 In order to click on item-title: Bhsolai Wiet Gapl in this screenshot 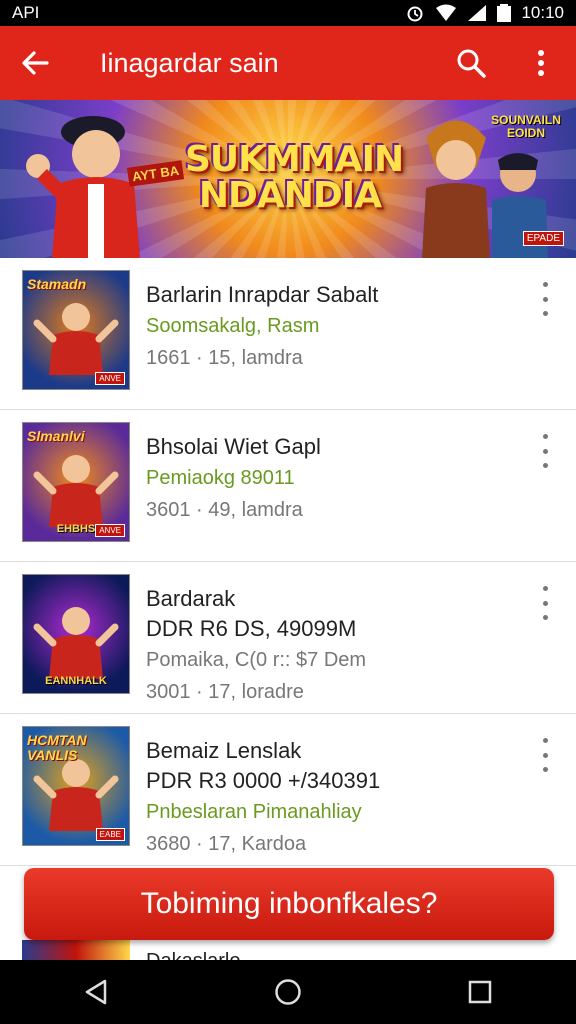, I will do `click(233, 446)`.